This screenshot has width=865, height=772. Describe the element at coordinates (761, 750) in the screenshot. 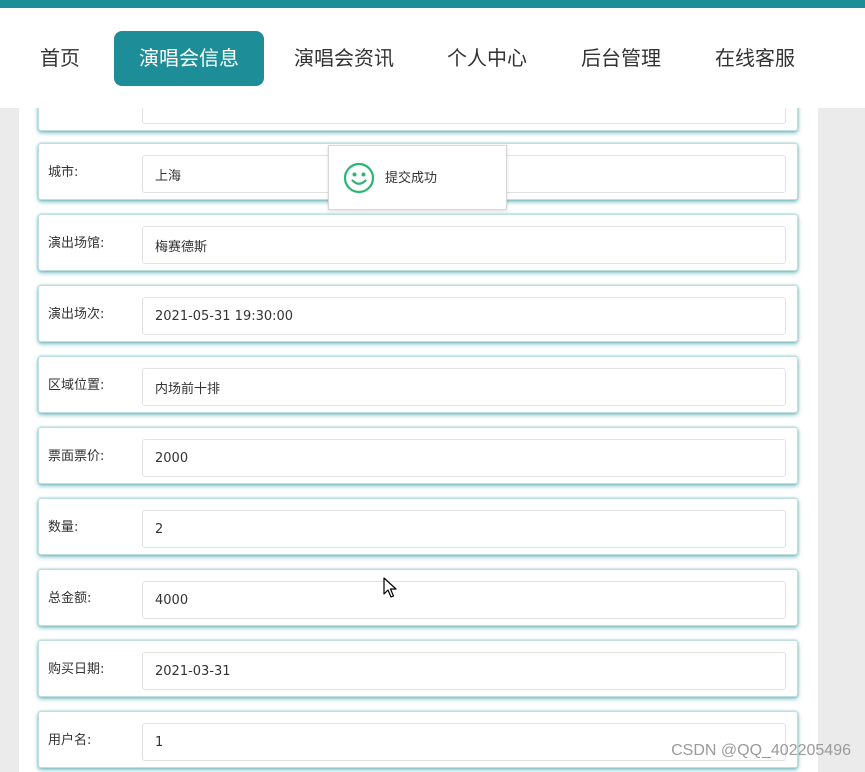

I see `watermark: CSDN @QQ_402205496` at that location.